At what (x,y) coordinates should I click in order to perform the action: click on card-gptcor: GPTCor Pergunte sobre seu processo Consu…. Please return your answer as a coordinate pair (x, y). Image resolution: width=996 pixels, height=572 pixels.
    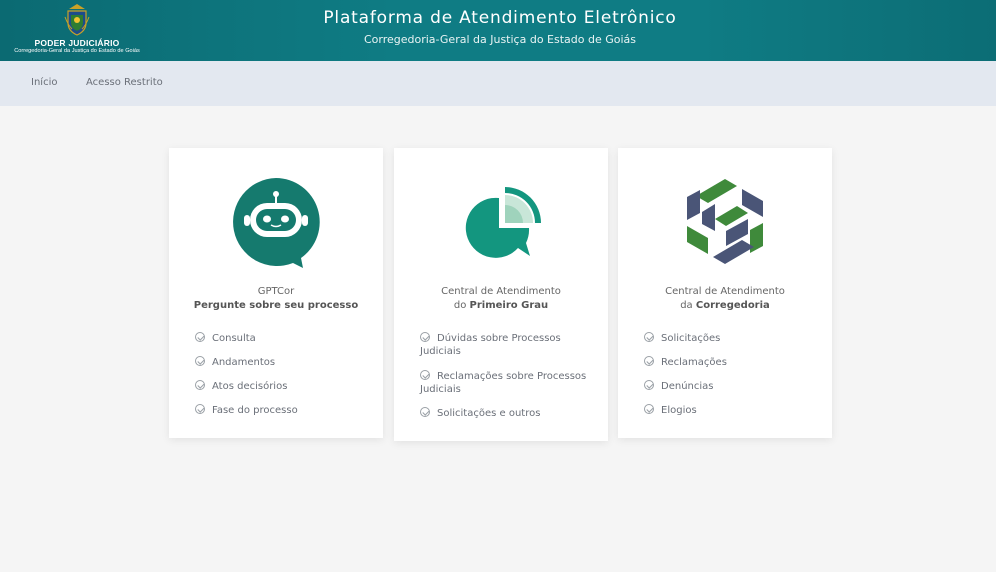
    Looking at the image, I should click on (276, 293).